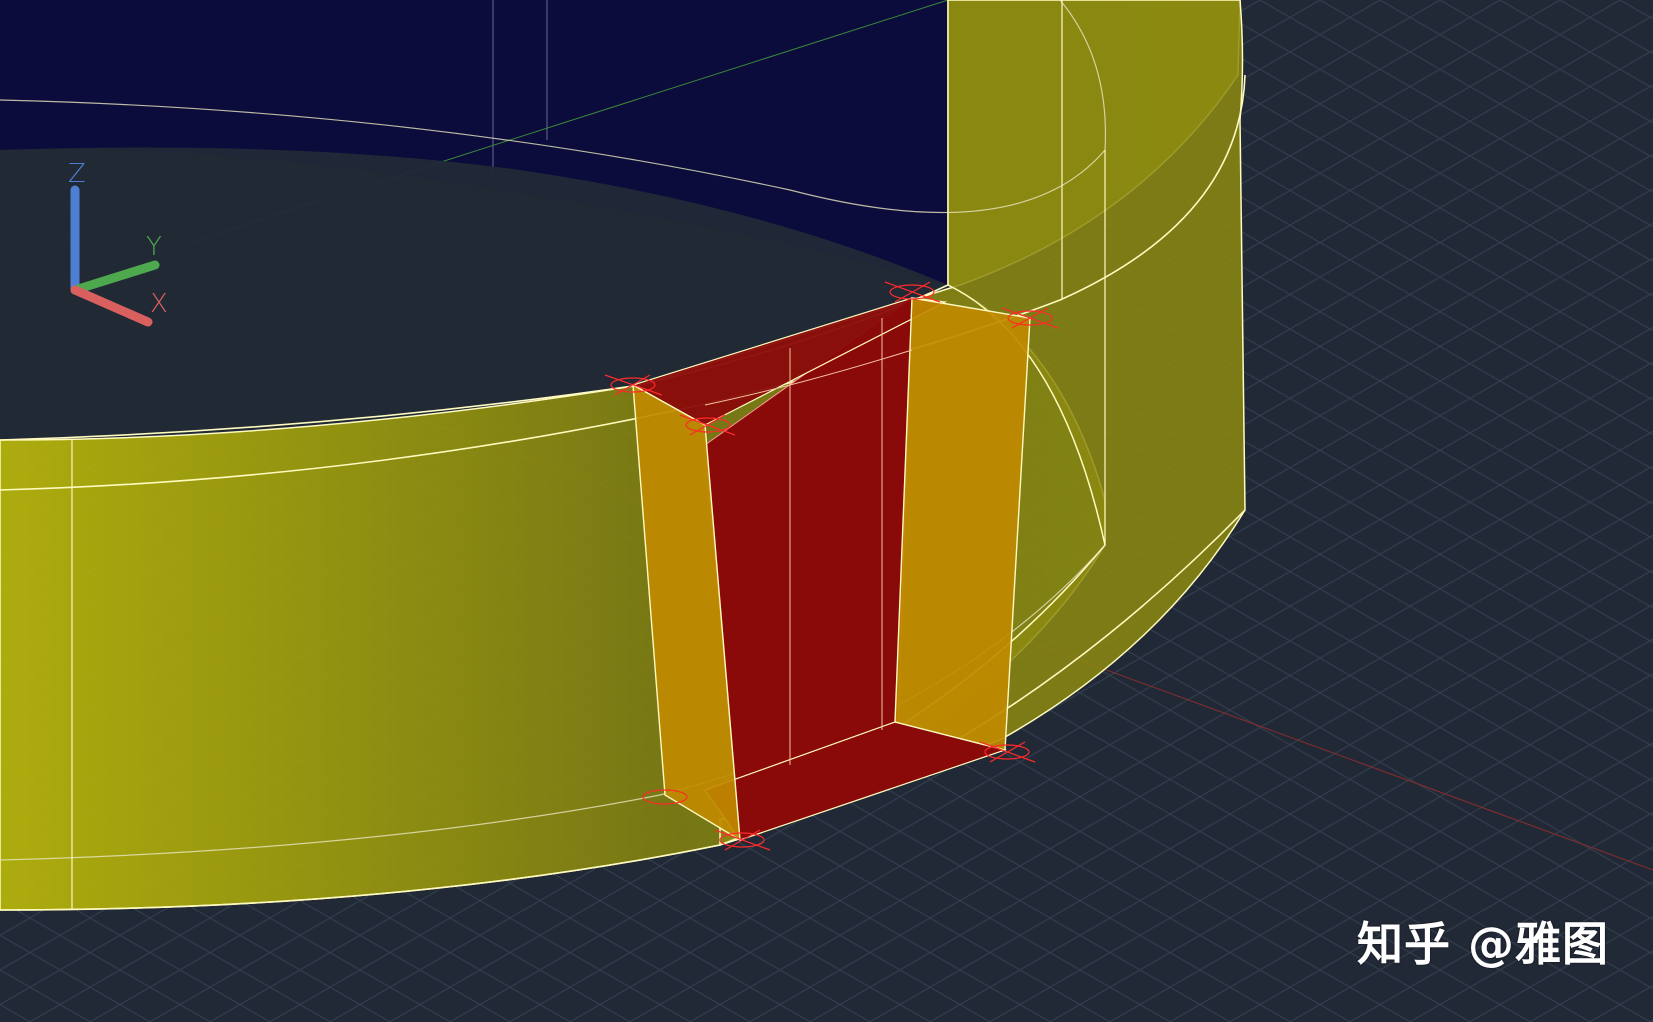  What do you see at coordinates (159, 304) in the screenshot?
I see `ucs-x-label: X` at bounding box center [159, 304].